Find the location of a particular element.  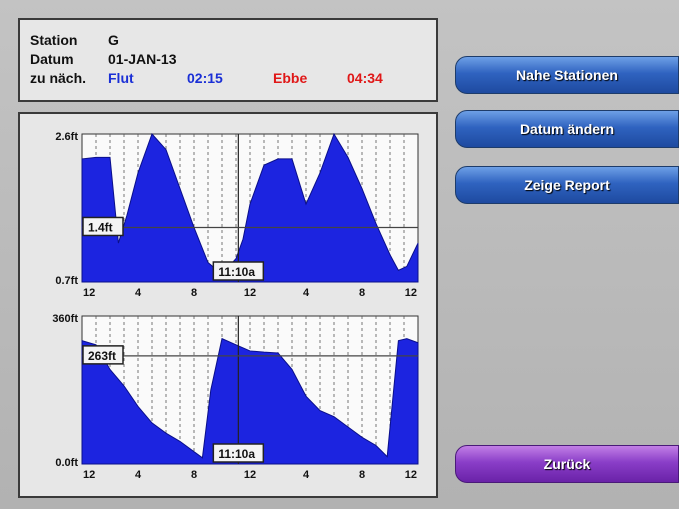

y-top-label: 360ft is located at coordinates (65, 319).